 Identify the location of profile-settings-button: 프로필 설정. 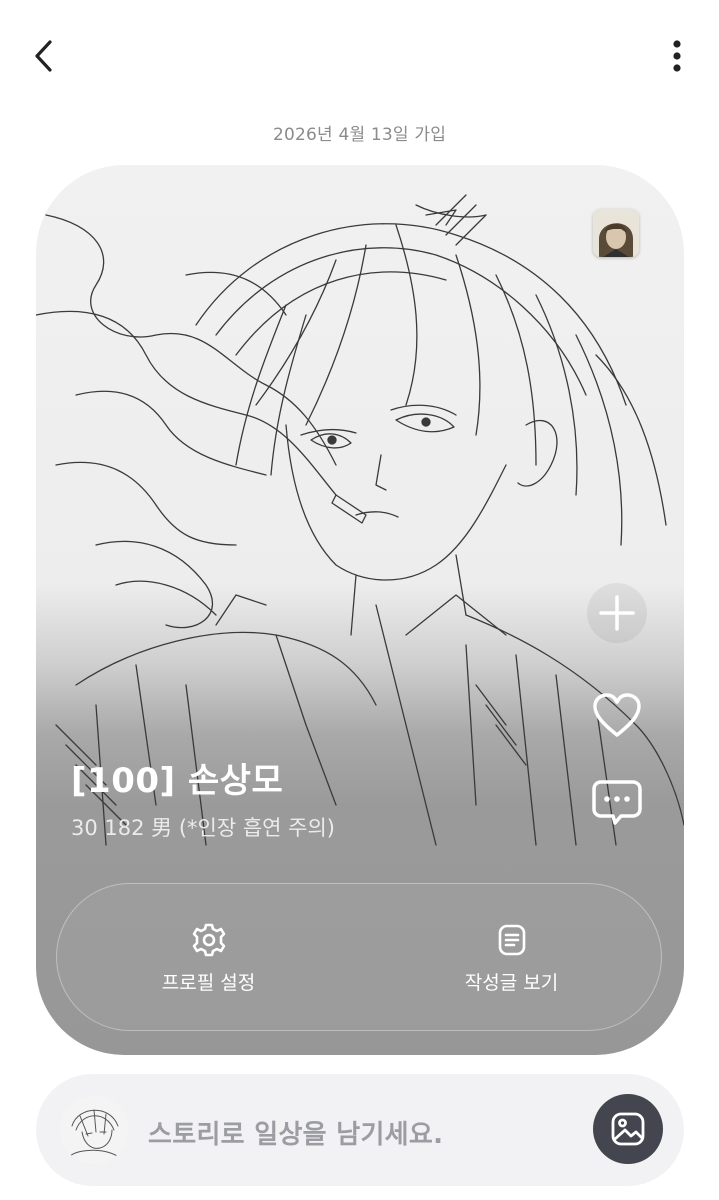
(208, 958).